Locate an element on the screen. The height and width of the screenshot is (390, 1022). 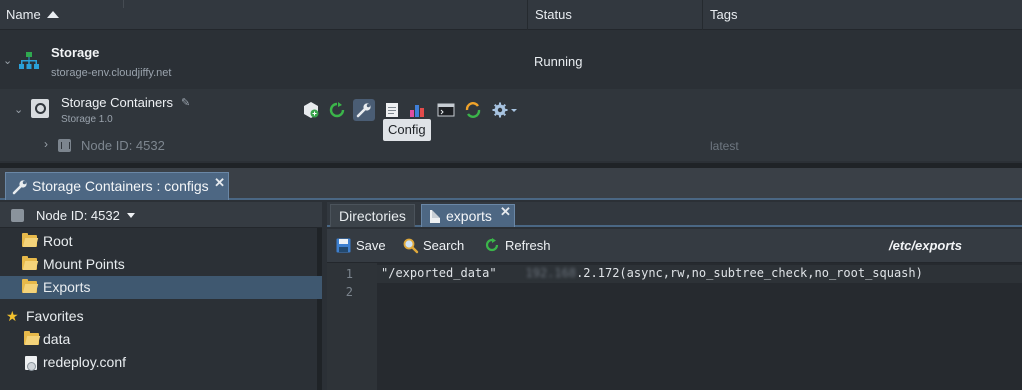
wrench-icon is located at coordinates (19, 187).